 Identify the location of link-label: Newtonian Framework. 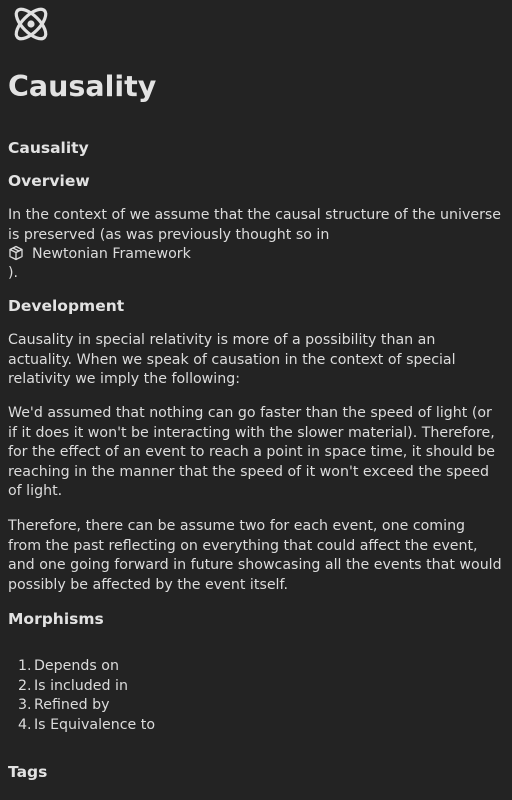
(111, 254).